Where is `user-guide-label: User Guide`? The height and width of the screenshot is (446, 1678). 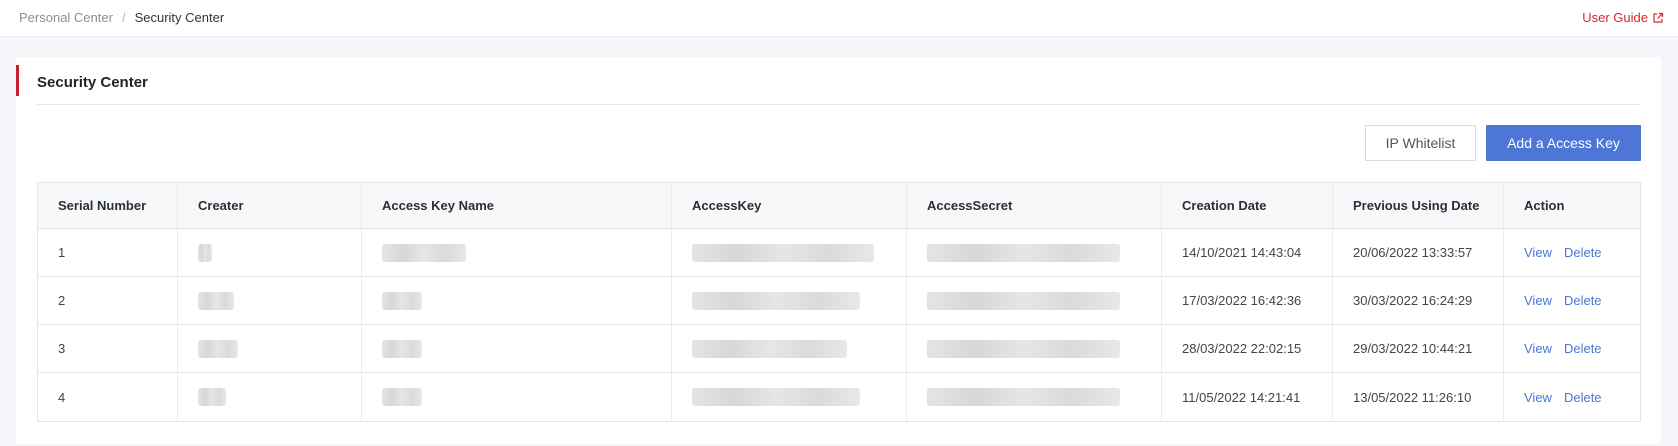
user-guide-label: User Guide is located at coordinates (1615, 17).